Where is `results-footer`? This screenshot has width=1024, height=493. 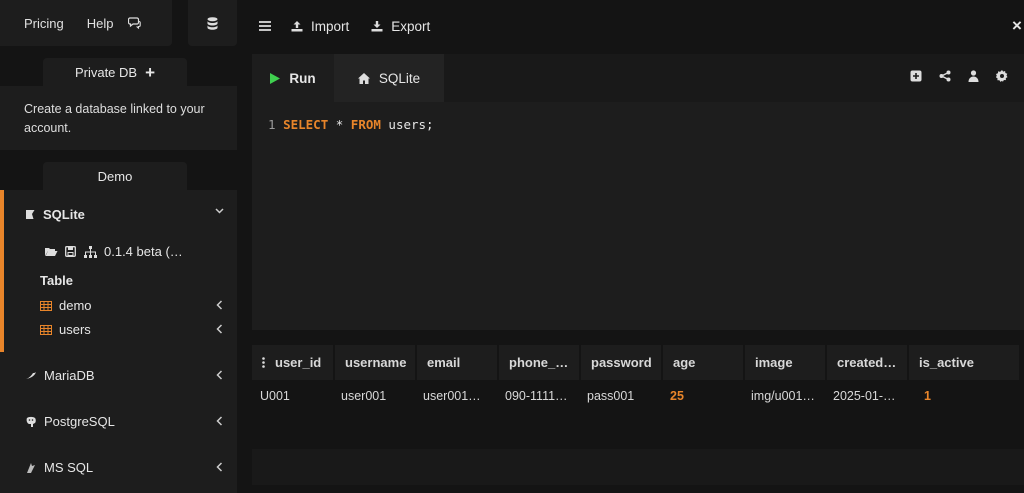 results-footer is located at coordinates (638, 467).